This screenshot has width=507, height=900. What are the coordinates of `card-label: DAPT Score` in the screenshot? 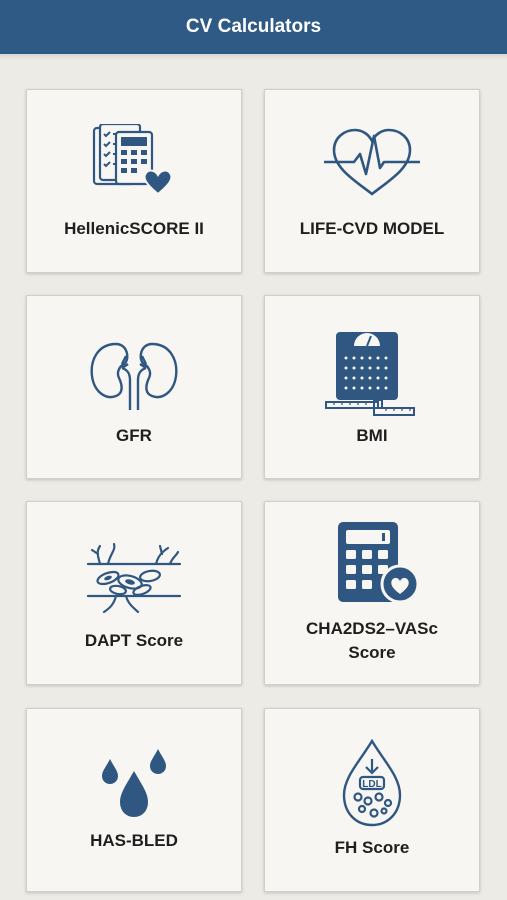 It's located at (134, 640).